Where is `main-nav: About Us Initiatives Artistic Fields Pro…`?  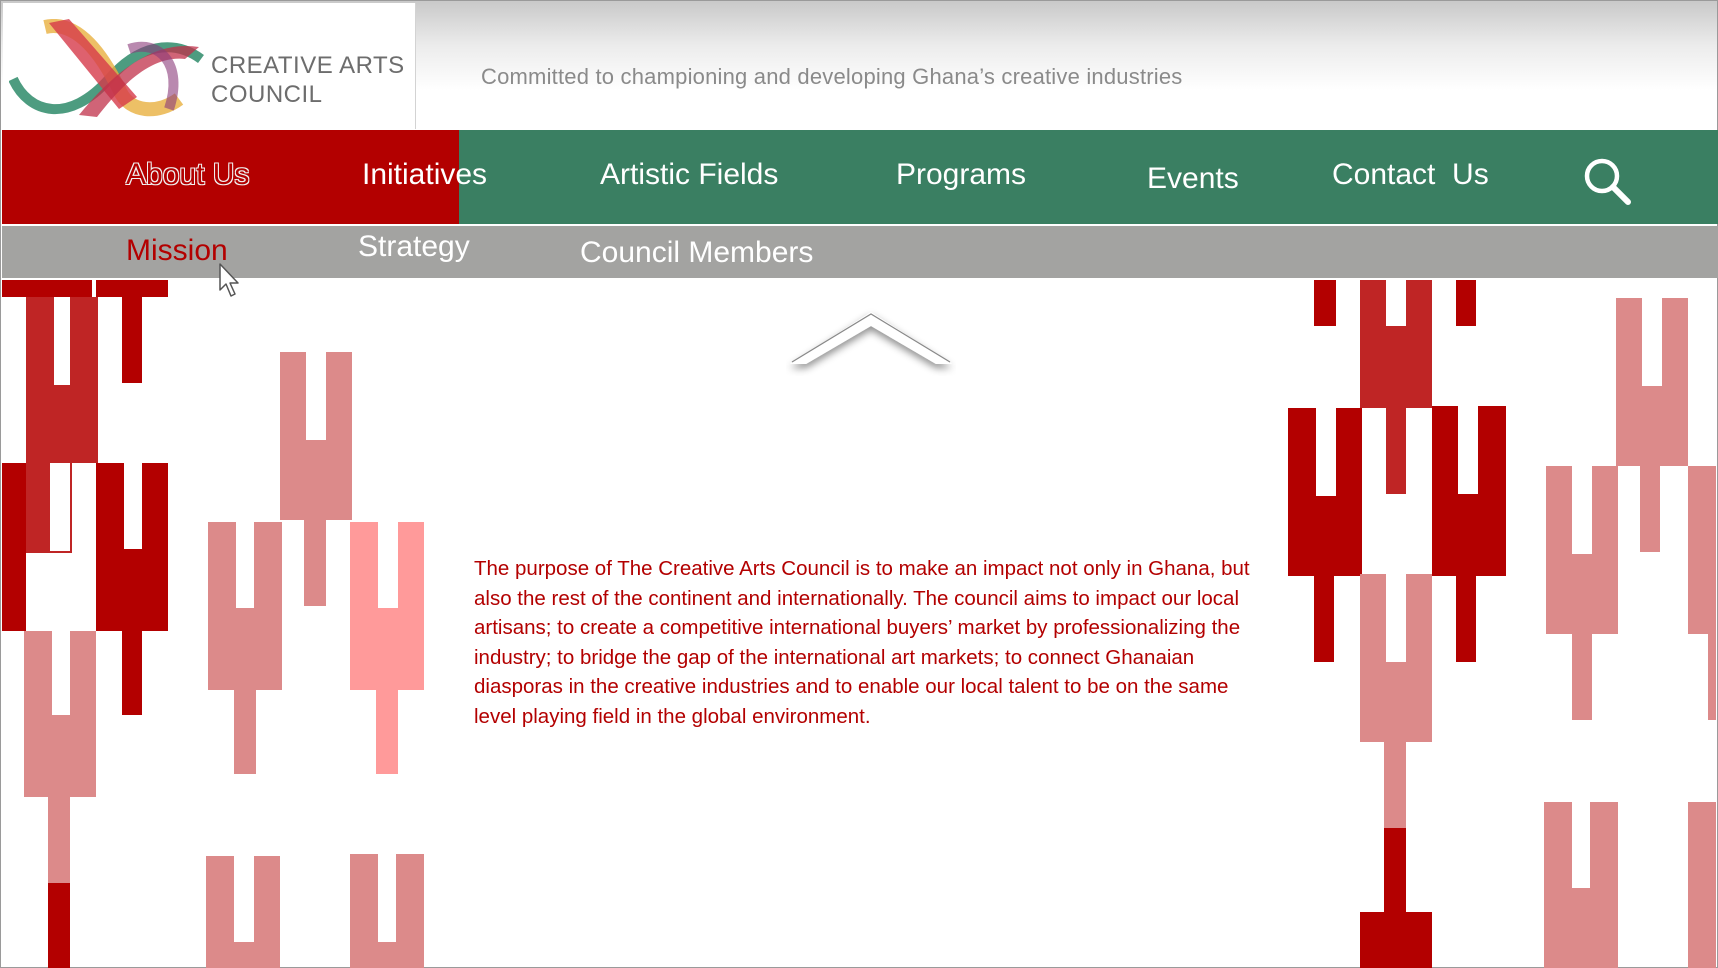 main-nav: About Us Initiatives Artistic Fields Pro… is located at coordinates (860, 177).